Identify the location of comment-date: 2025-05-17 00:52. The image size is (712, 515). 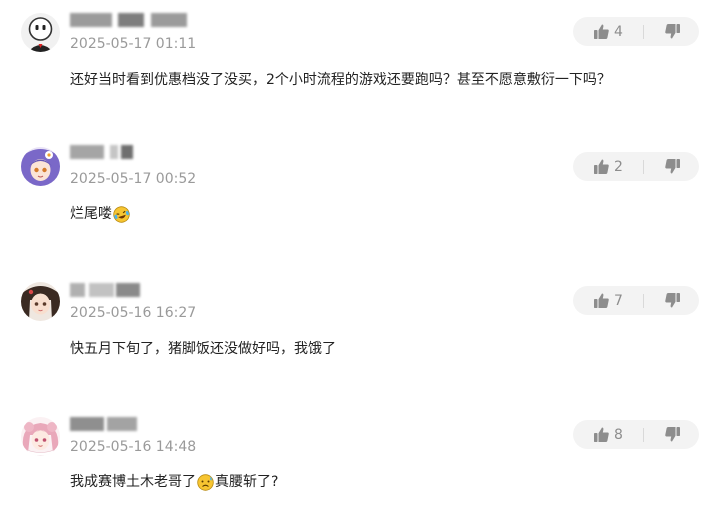
(133, 179).